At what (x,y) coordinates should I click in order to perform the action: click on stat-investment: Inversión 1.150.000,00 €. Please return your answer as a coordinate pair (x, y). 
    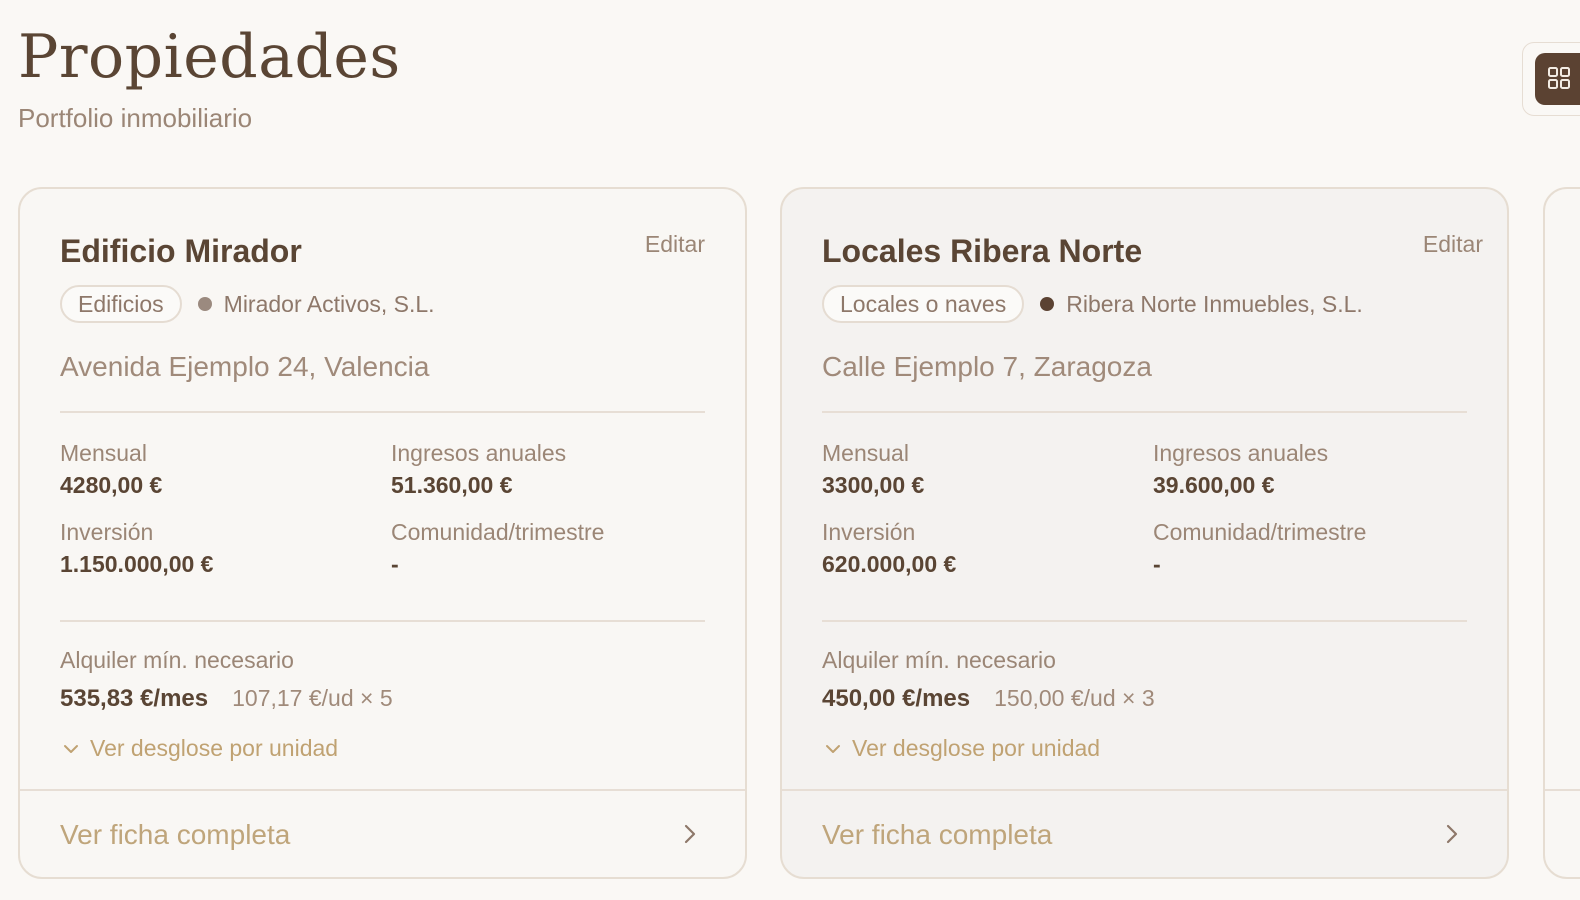
    Looking at the image, I should click on (136, 550).